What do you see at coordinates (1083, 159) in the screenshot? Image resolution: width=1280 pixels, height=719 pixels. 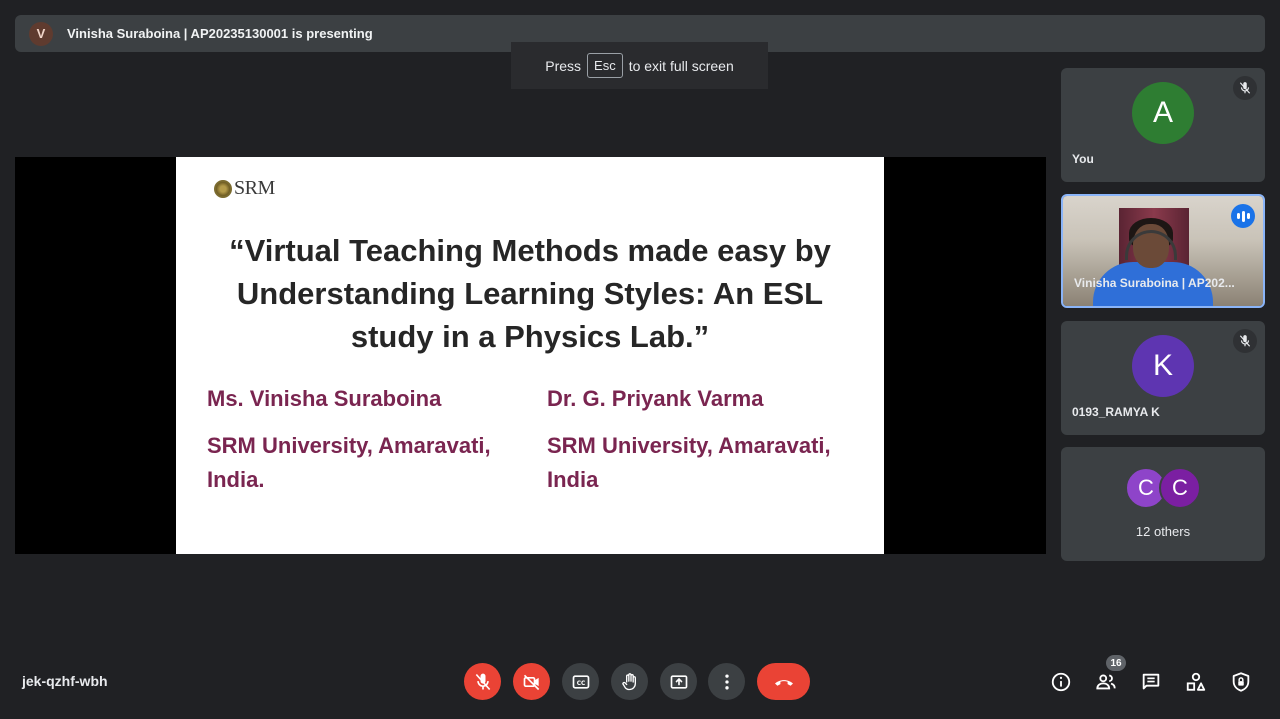 I see `participant-name: You` at bounding box center [1083, 159].